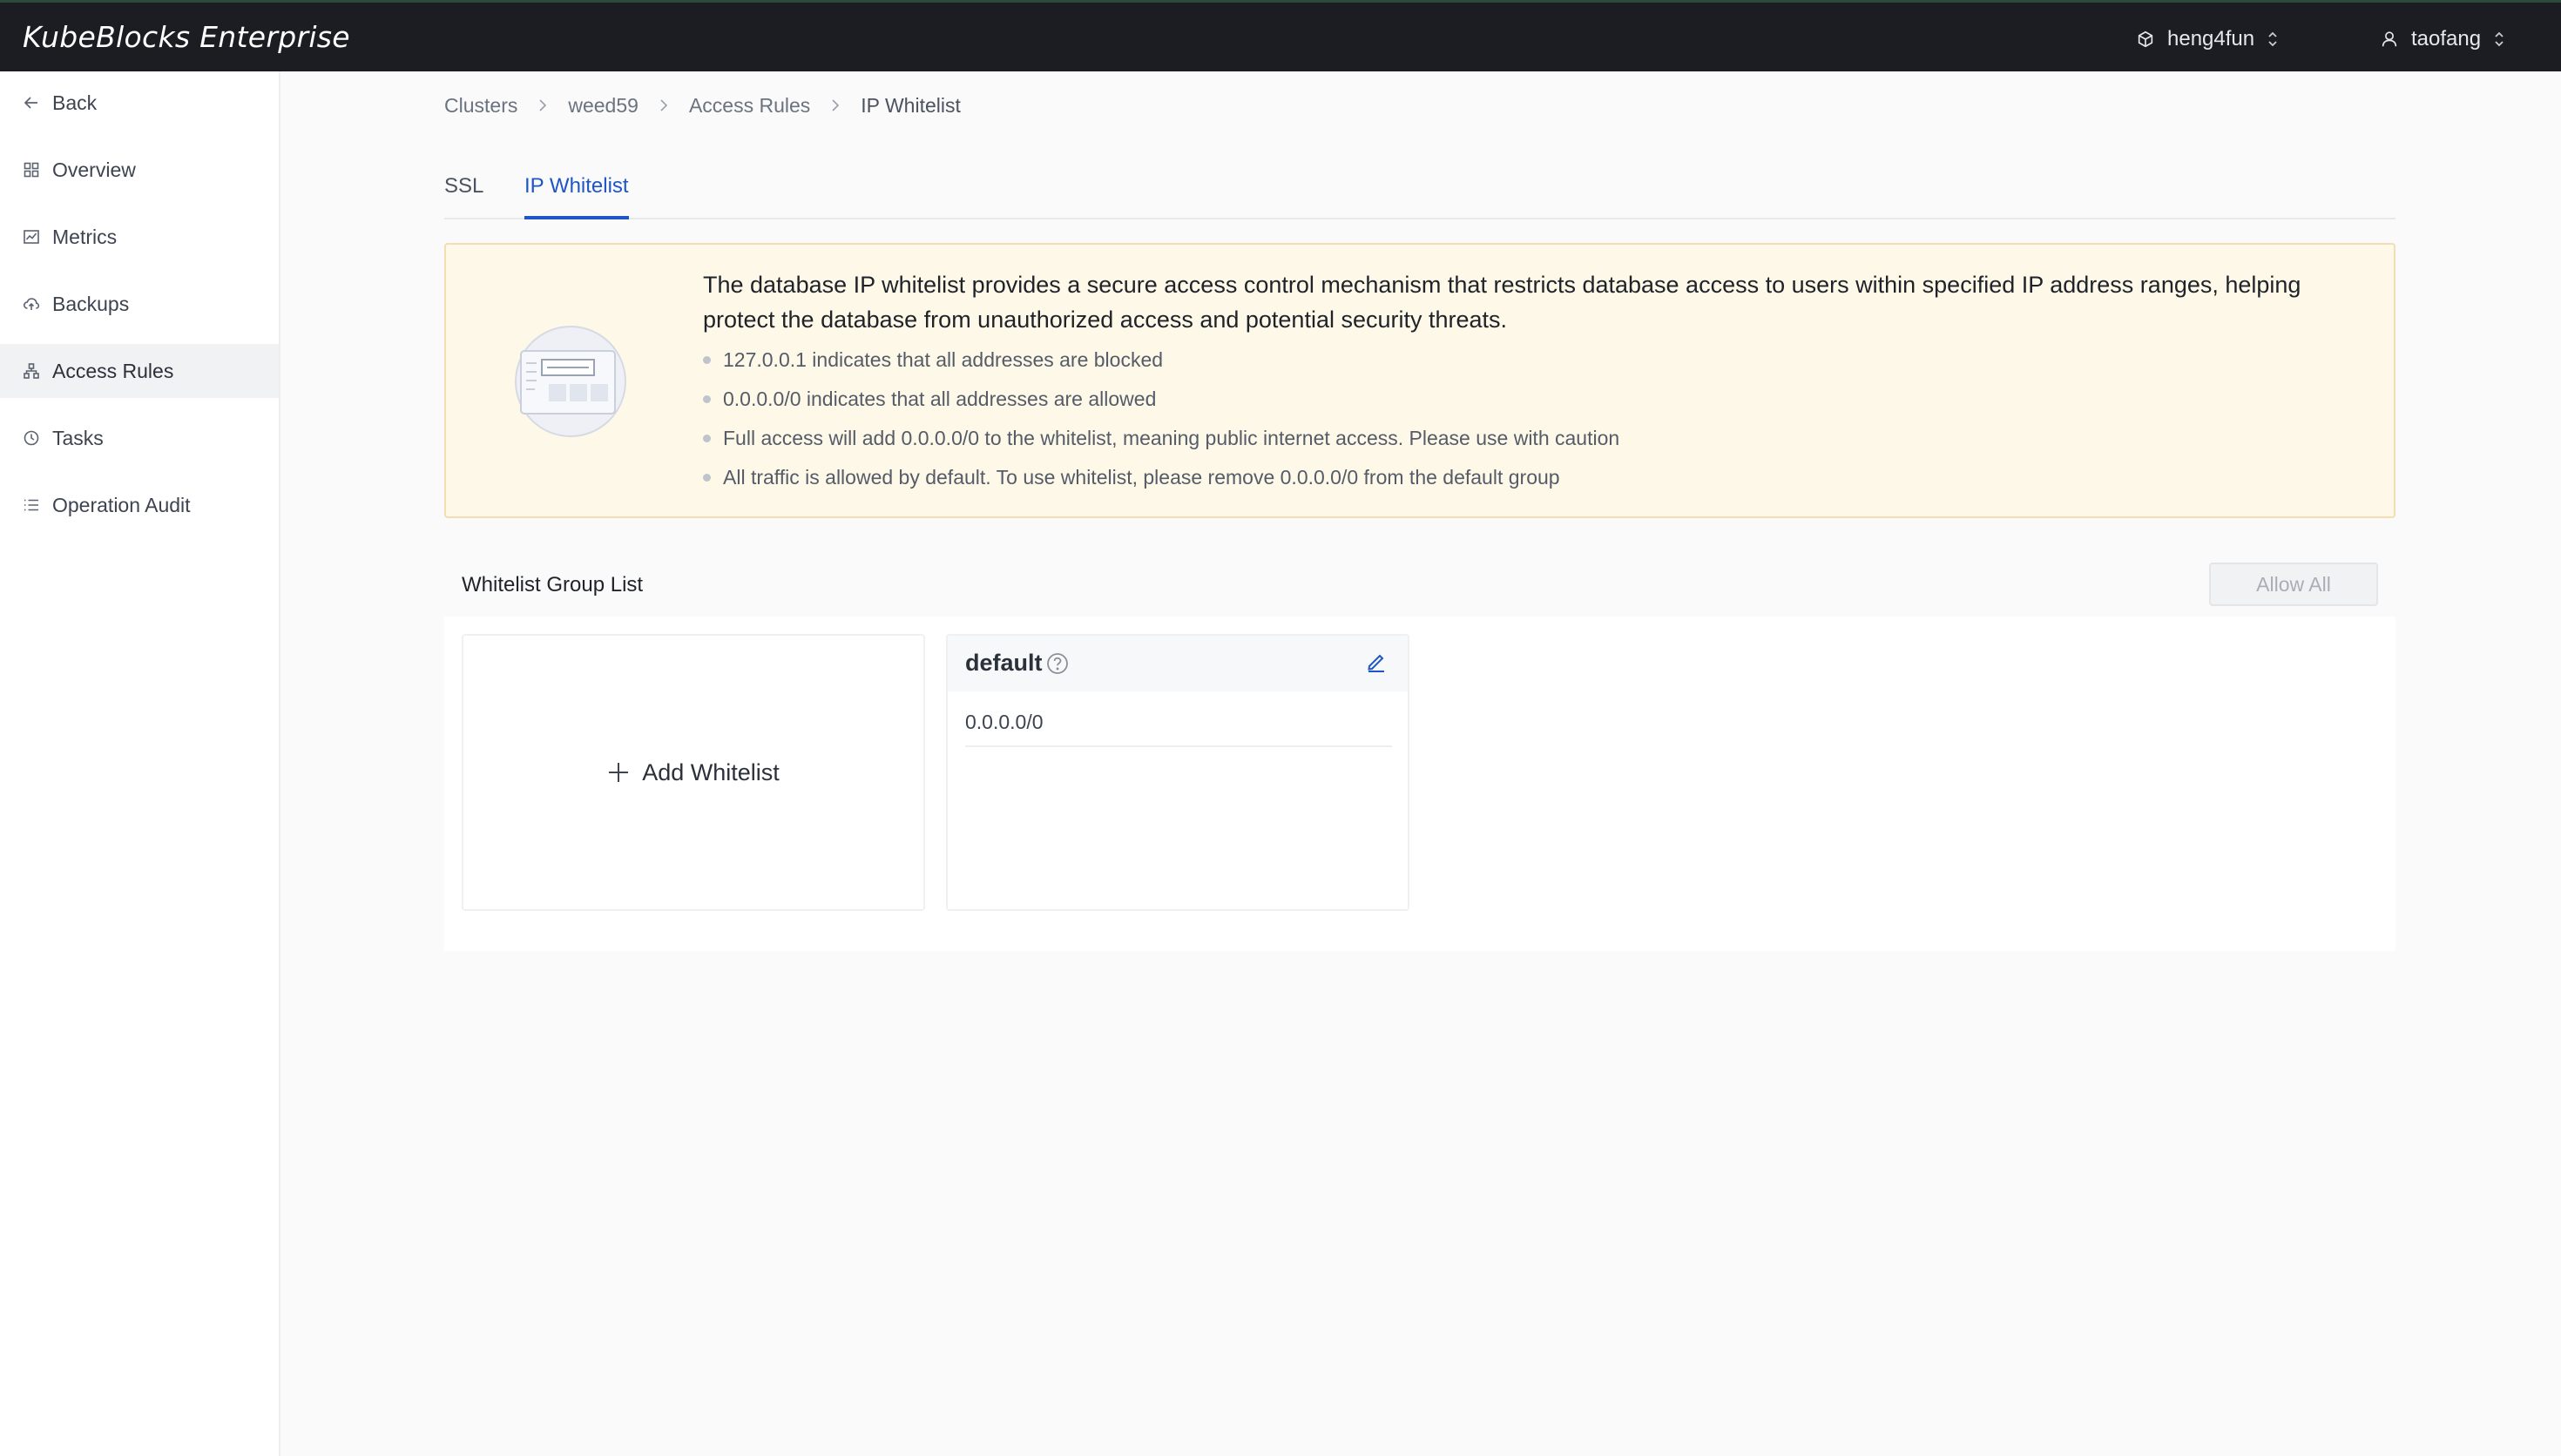 The image size is (2561, 1456). Describe the element at coordinates (31, 304) in the screenshot. I see `cloud-upload-icon` at that location.